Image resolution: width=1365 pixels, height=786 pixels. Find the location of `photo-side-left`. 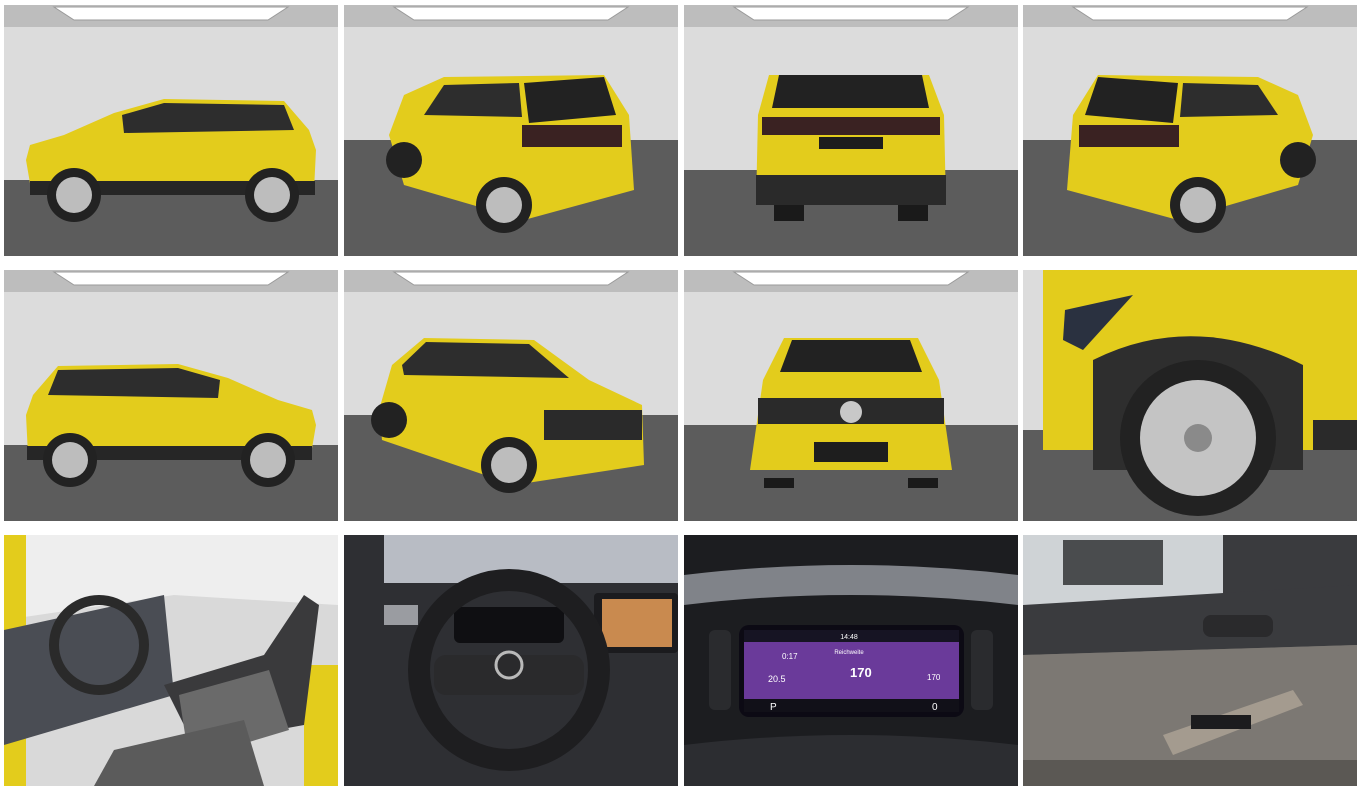

photo-side-left is located at coordinates (171, 130).